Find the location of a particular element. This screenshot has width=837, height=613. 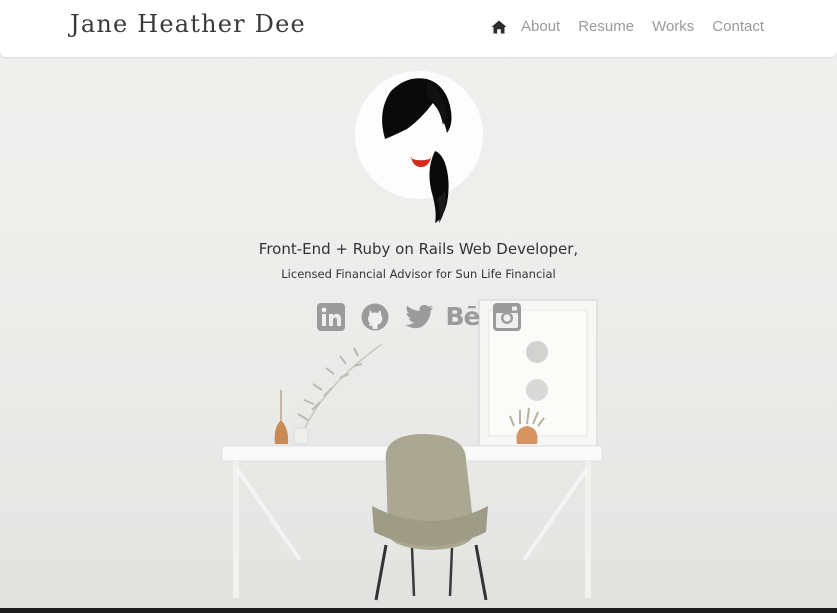

twitter-icon is located at coordinates (419, 317).